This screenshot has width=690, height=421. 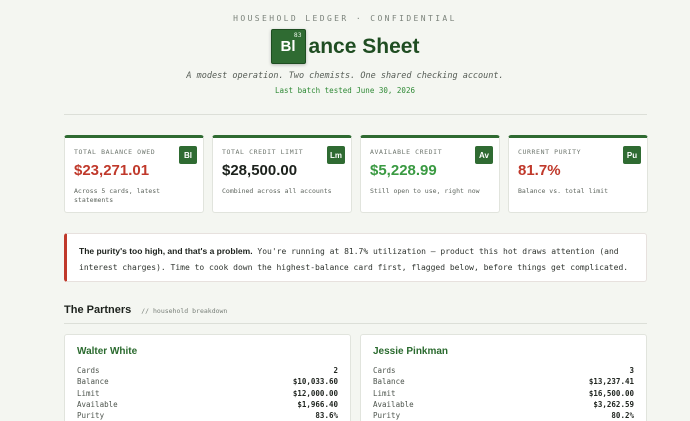 I want to click on stat-note: Still open to use, right now, so click(x=425, y=191).